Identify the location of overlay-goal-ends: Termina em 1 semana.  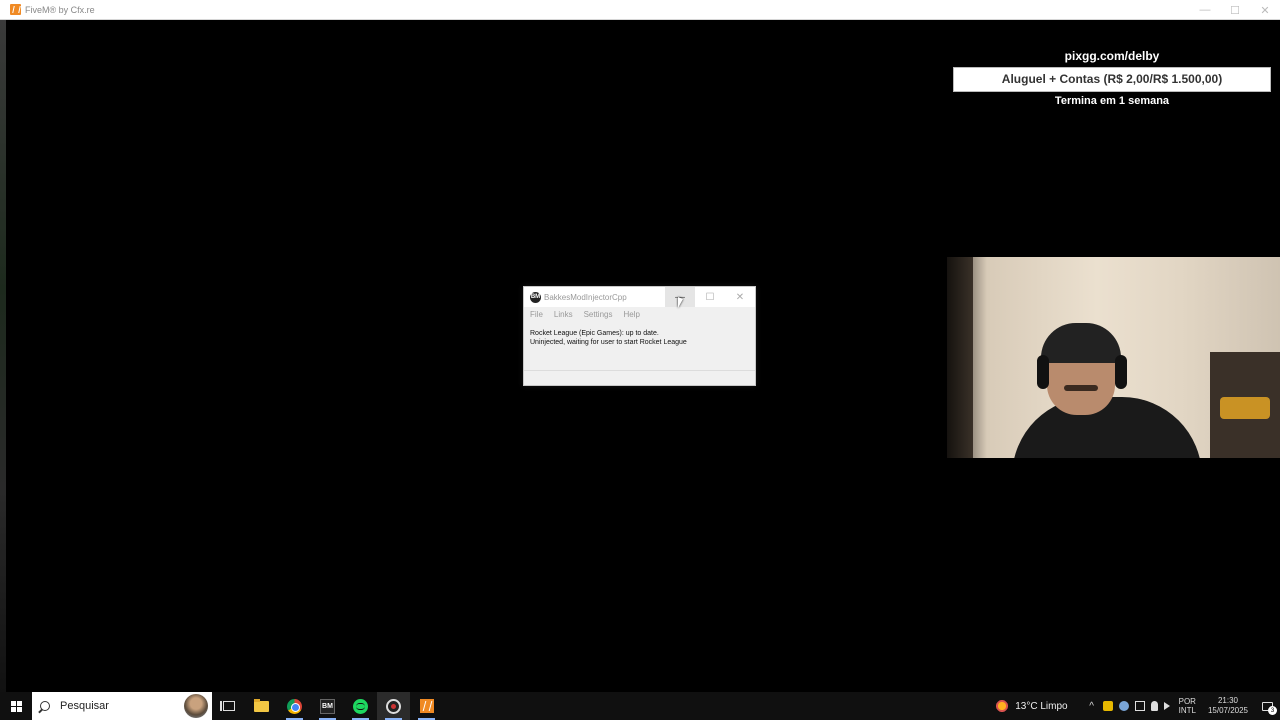
(1112, 101).